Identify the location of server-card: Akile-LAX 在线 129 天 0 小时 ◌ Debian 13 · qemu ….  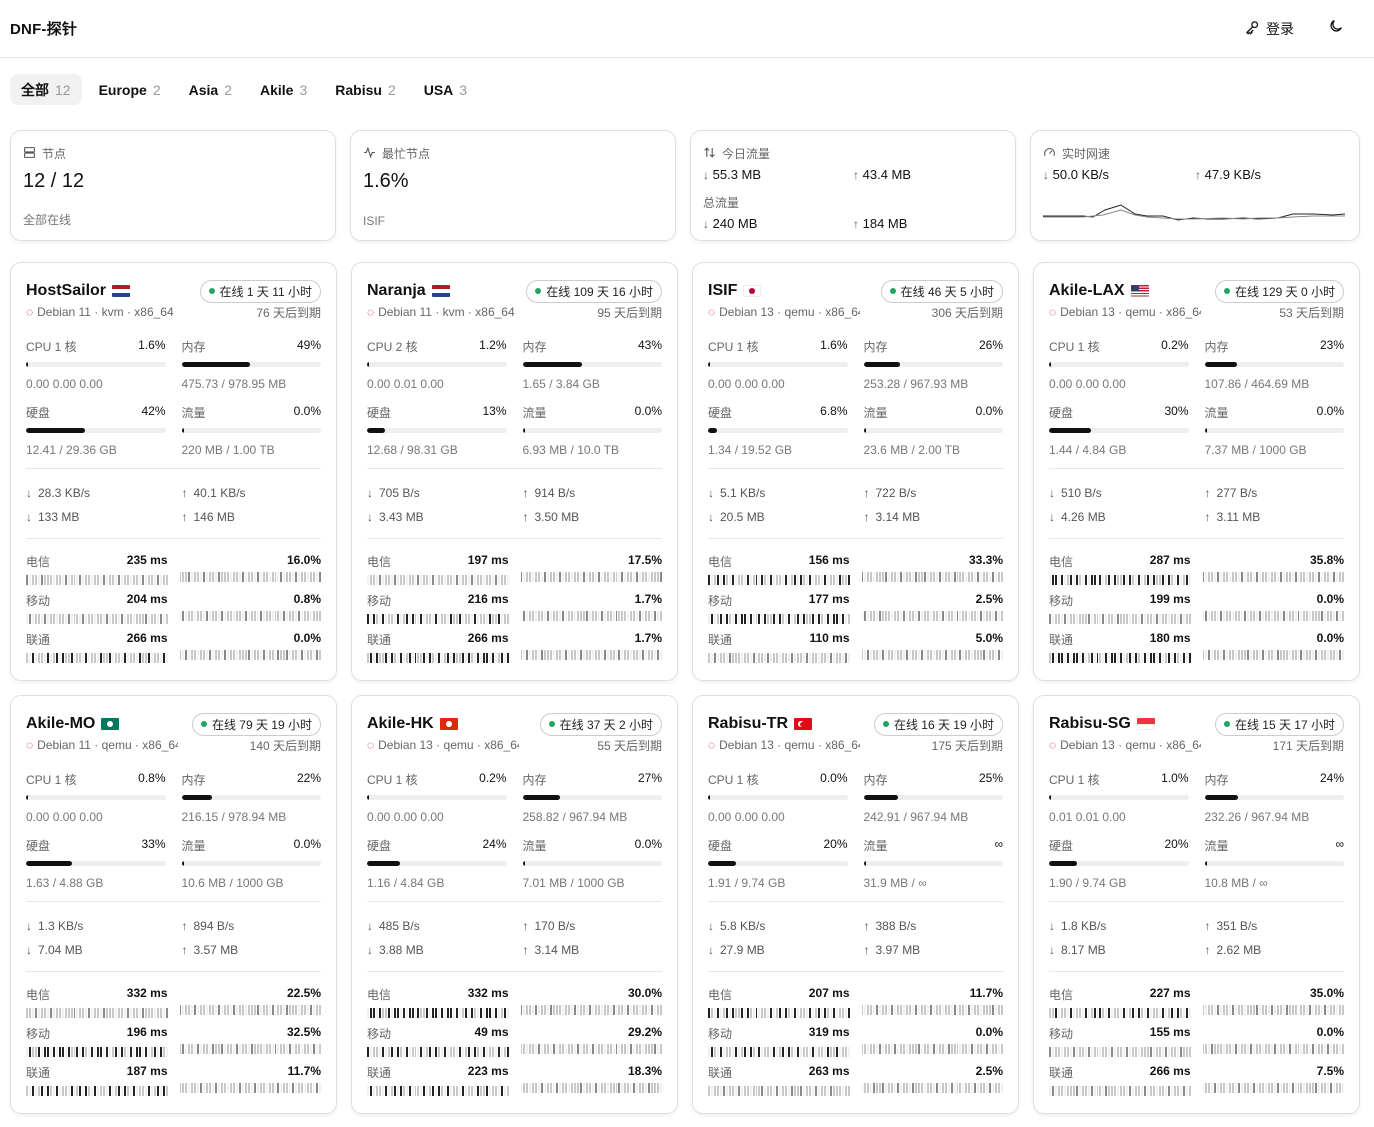
(1196, 471).